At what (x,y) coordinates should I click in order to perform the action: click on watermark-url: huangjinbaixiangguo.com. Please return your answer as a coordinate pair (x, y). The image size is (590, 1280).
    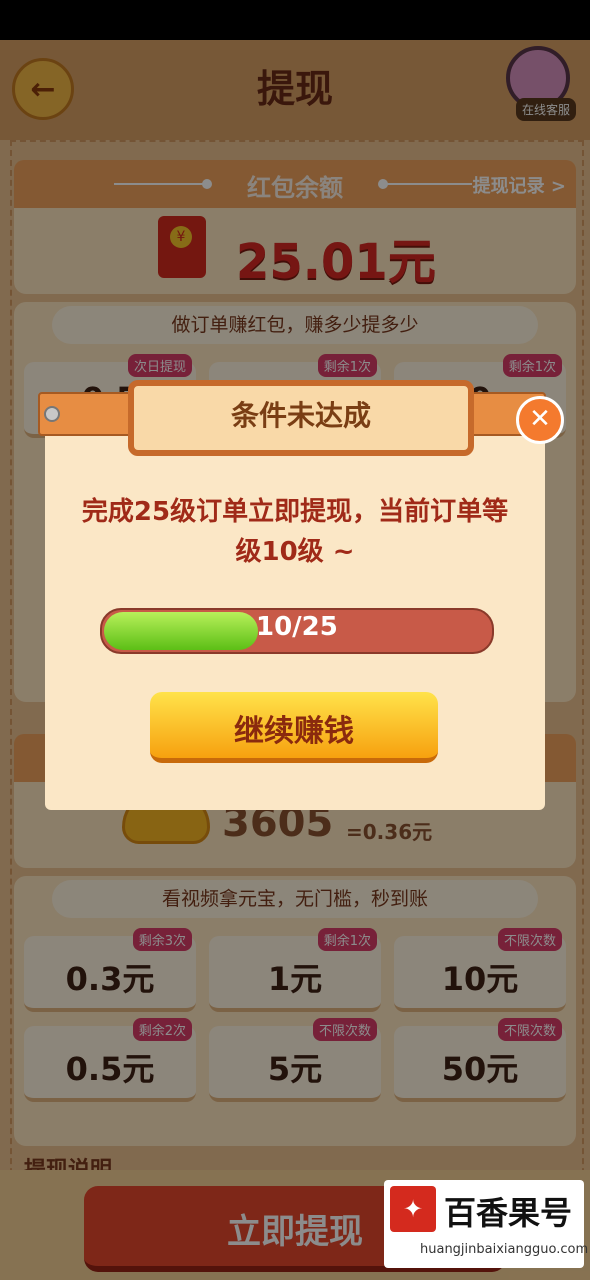
    Looking at the image, I should click on (504, 1249).